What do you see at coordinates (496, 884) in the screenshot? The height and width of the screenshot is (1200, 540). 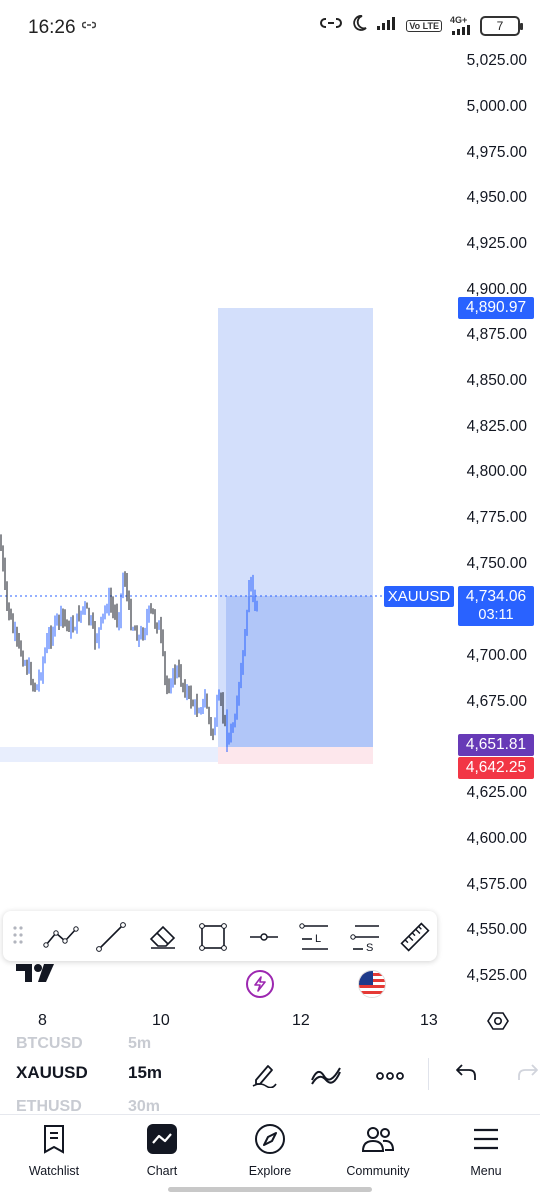 I see `price-axis-label: 4,575.00` at bounding box center [496, 884].